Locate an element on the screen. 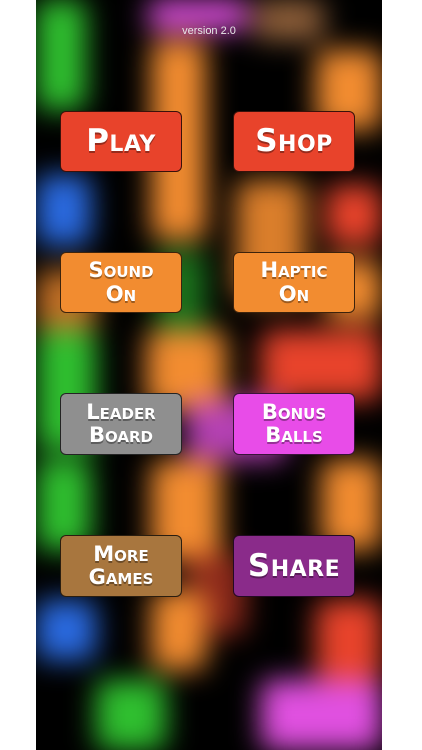 The height and width of the screenshot is (750, 422). share-button: Share is located at coordinates (294, 566).